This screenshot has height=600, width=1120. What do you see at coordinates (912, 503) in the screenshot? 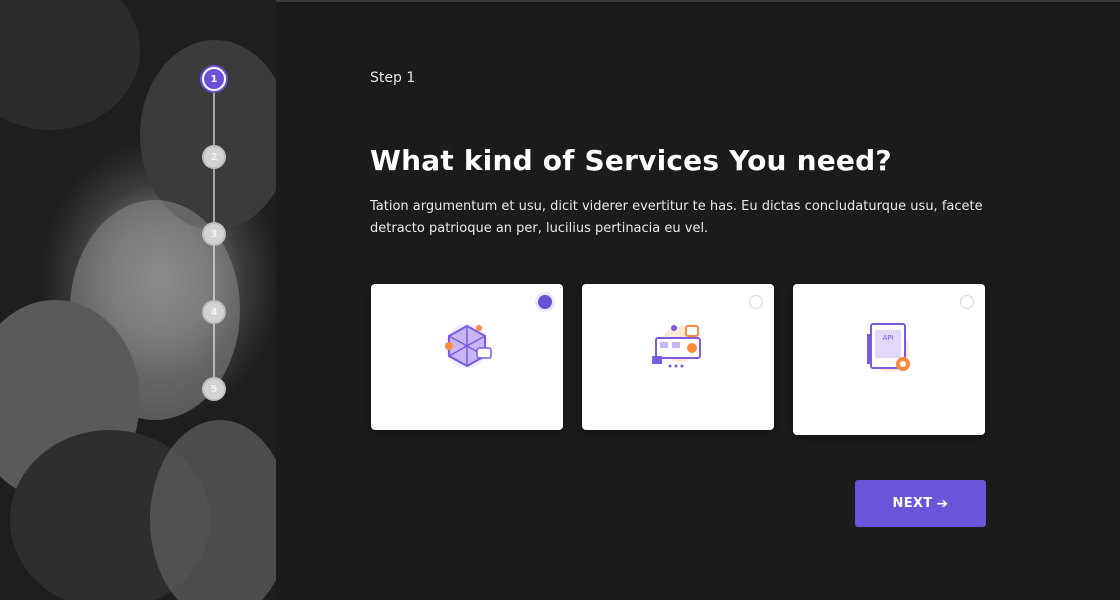
I see `next-button-label: NEXT` at bounding box center [912, 503].